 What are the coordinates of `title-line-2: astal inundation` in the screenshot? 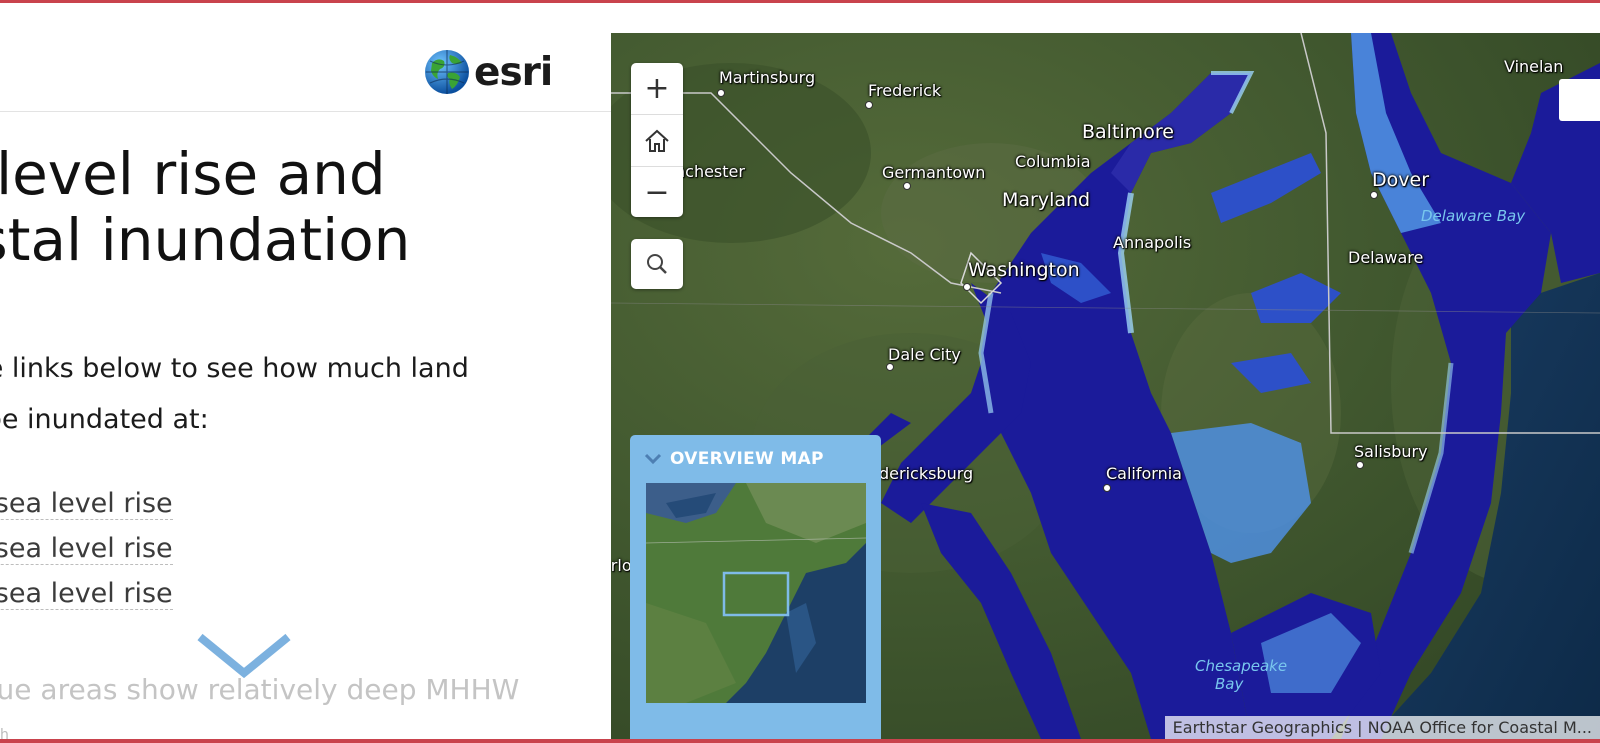 It's located at (205, 240).